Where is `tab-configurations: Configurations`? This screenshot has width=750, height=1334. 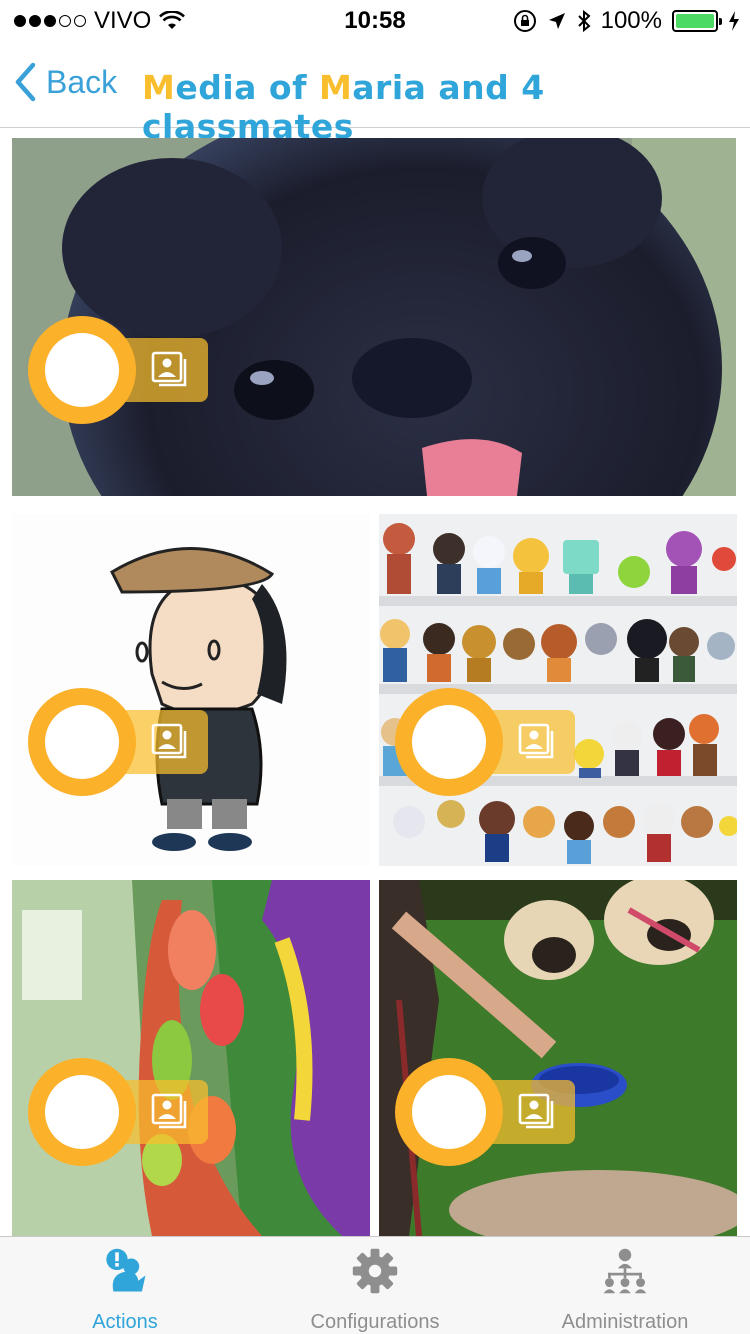
tab-configurations: Configurations is located at coordinates (375, 1285).